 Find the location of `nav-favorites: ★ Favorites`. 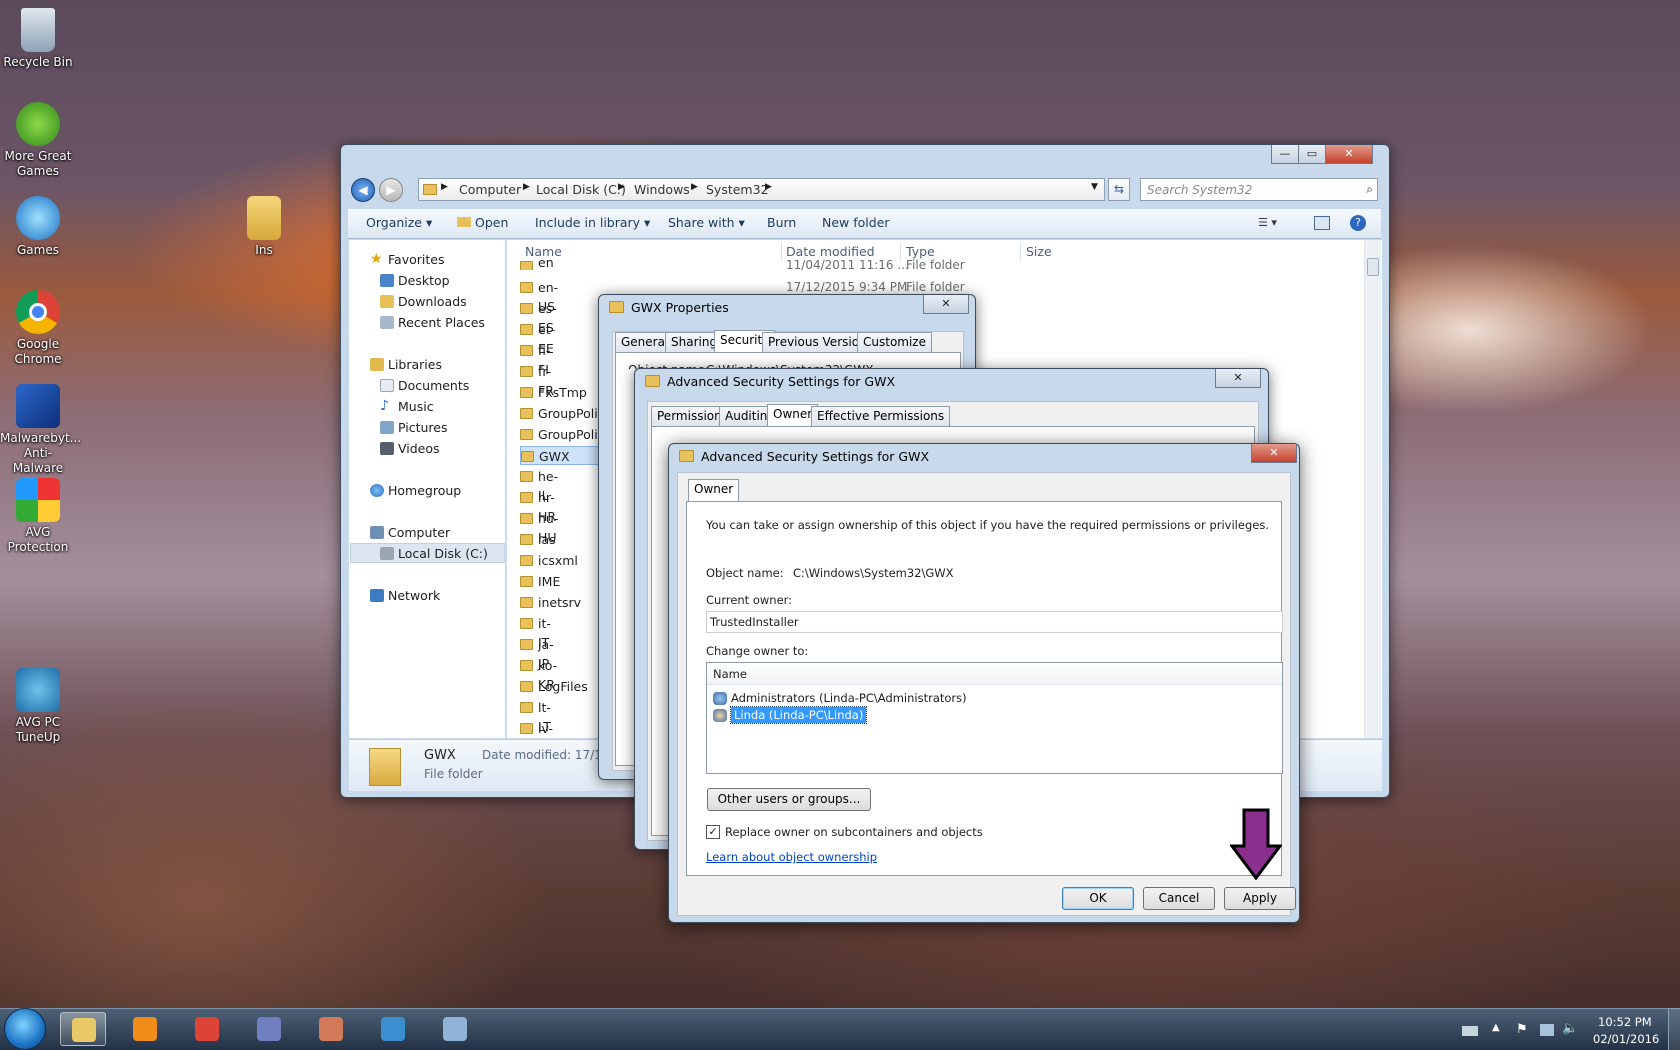

nav-favorites: ★ Favorites is located at coordinates (407, 259).